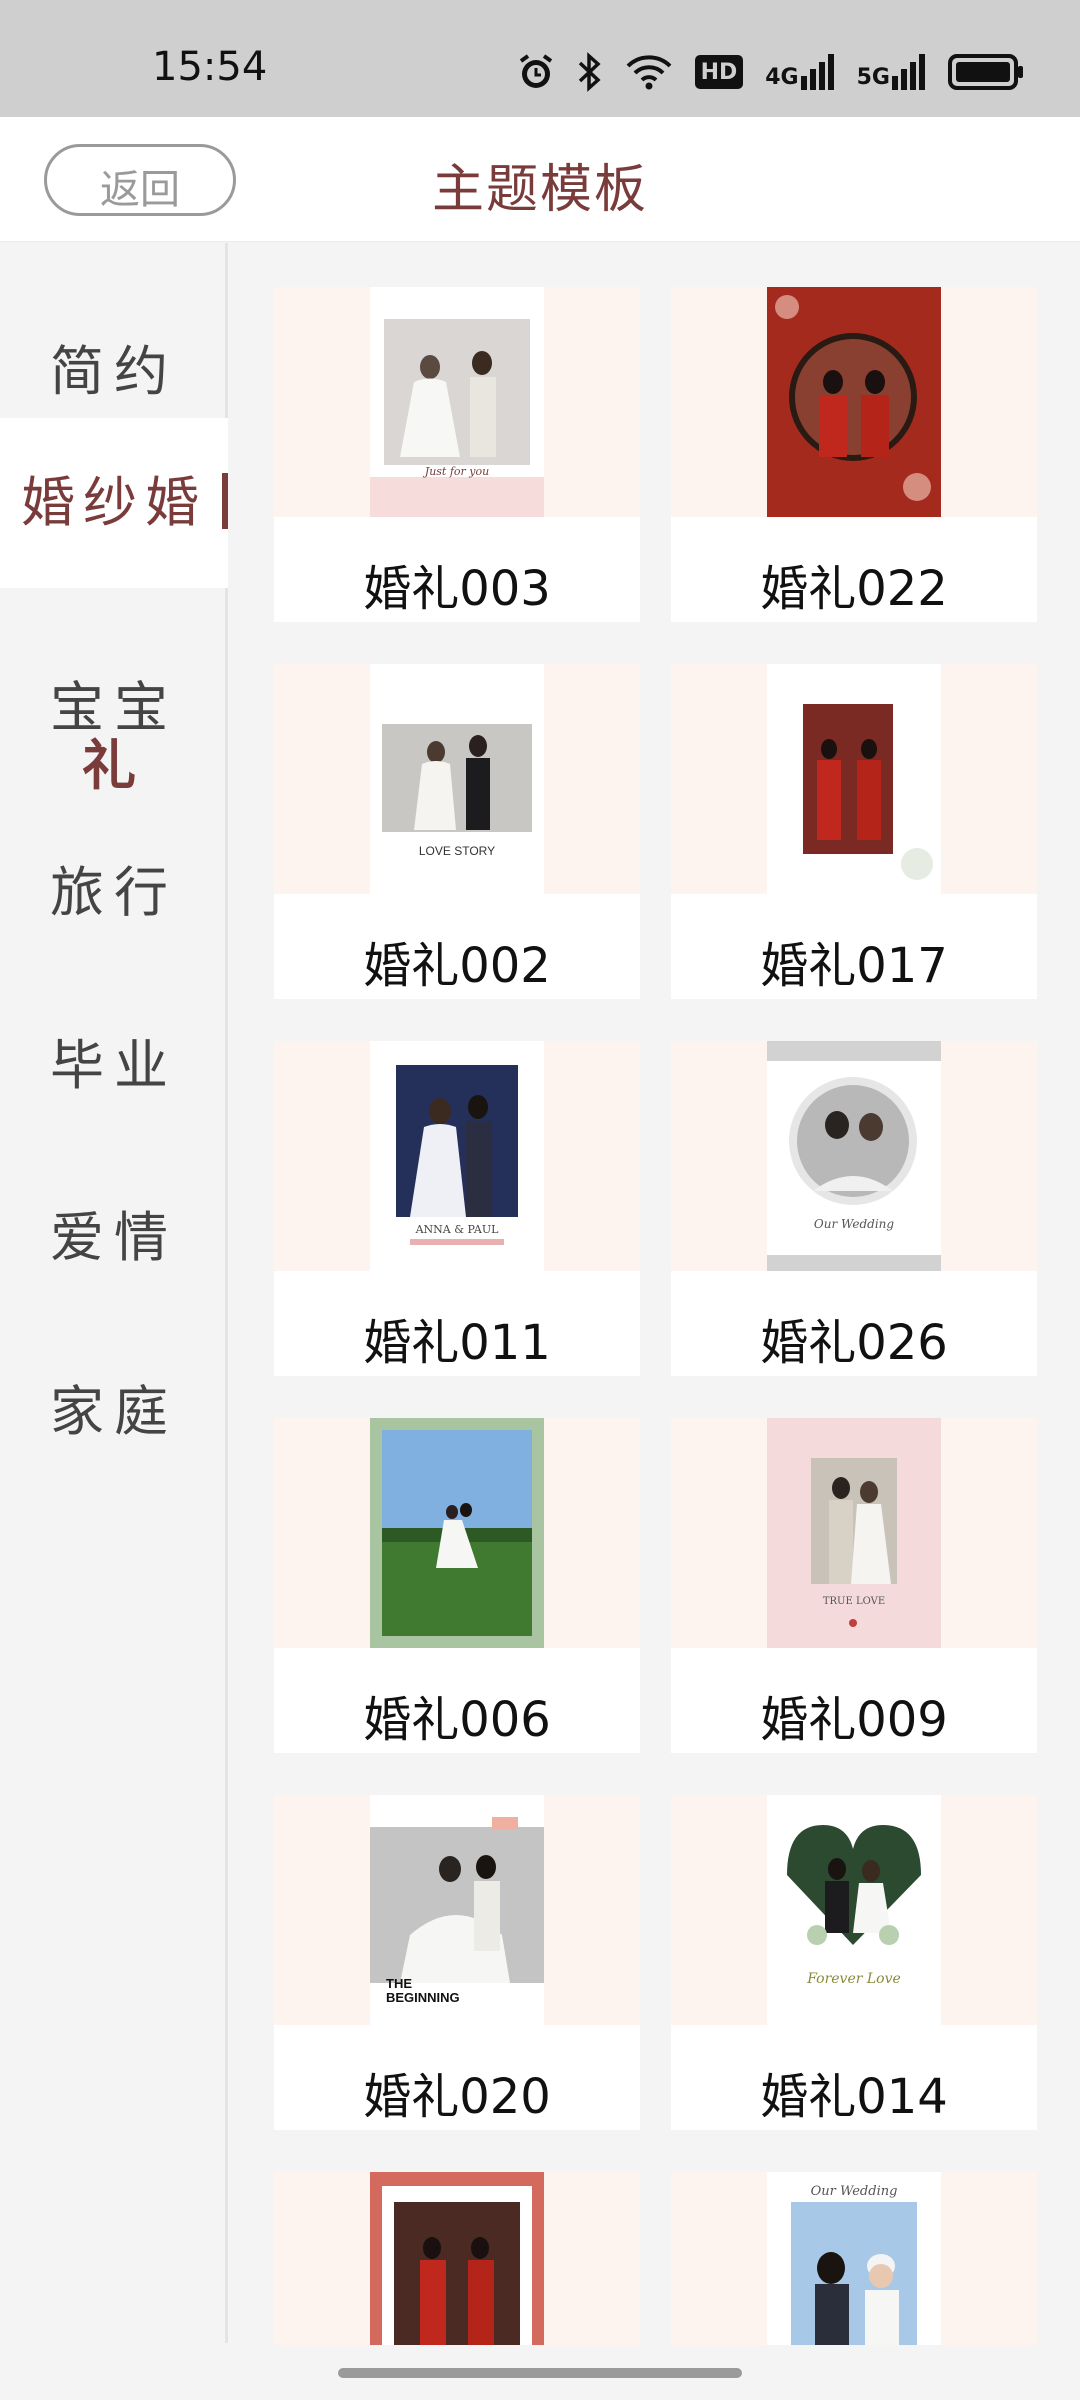 This screenshot has width=1080, height=2400. What do you see at coordinates (457, 1343) in the screenshot?
I see `template-label: 婚礼011` at bounding box center [457, 1343].